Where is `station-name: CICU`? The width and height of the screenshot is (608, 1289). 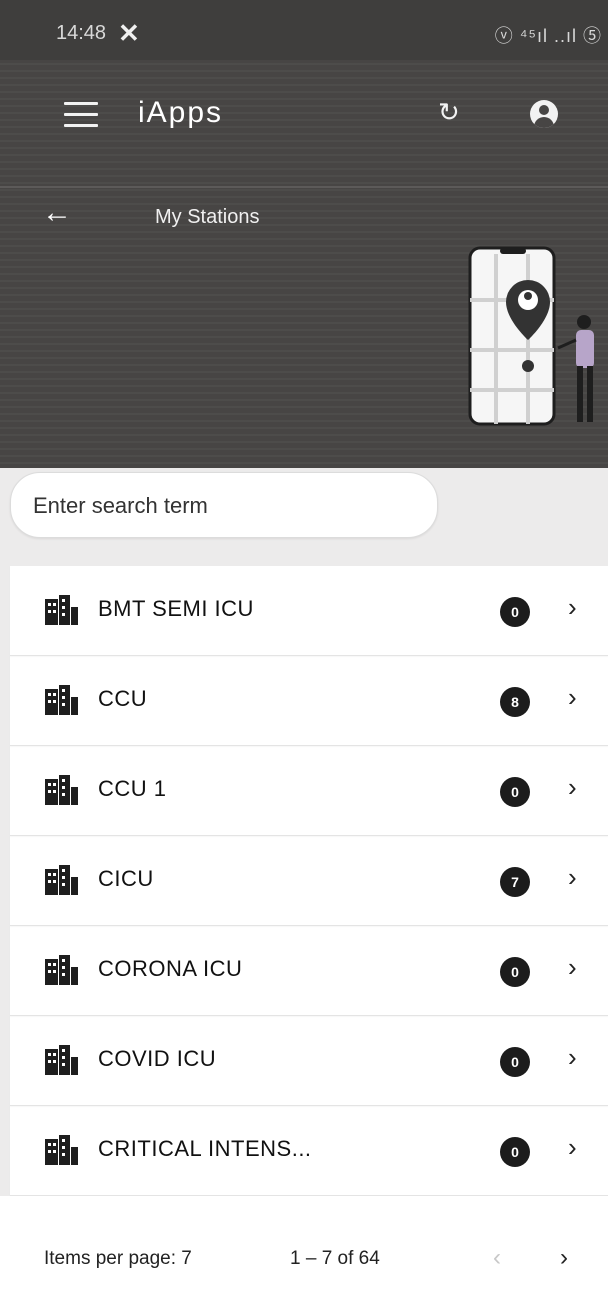
station-name: CICU is located at coordinates (126, 878).